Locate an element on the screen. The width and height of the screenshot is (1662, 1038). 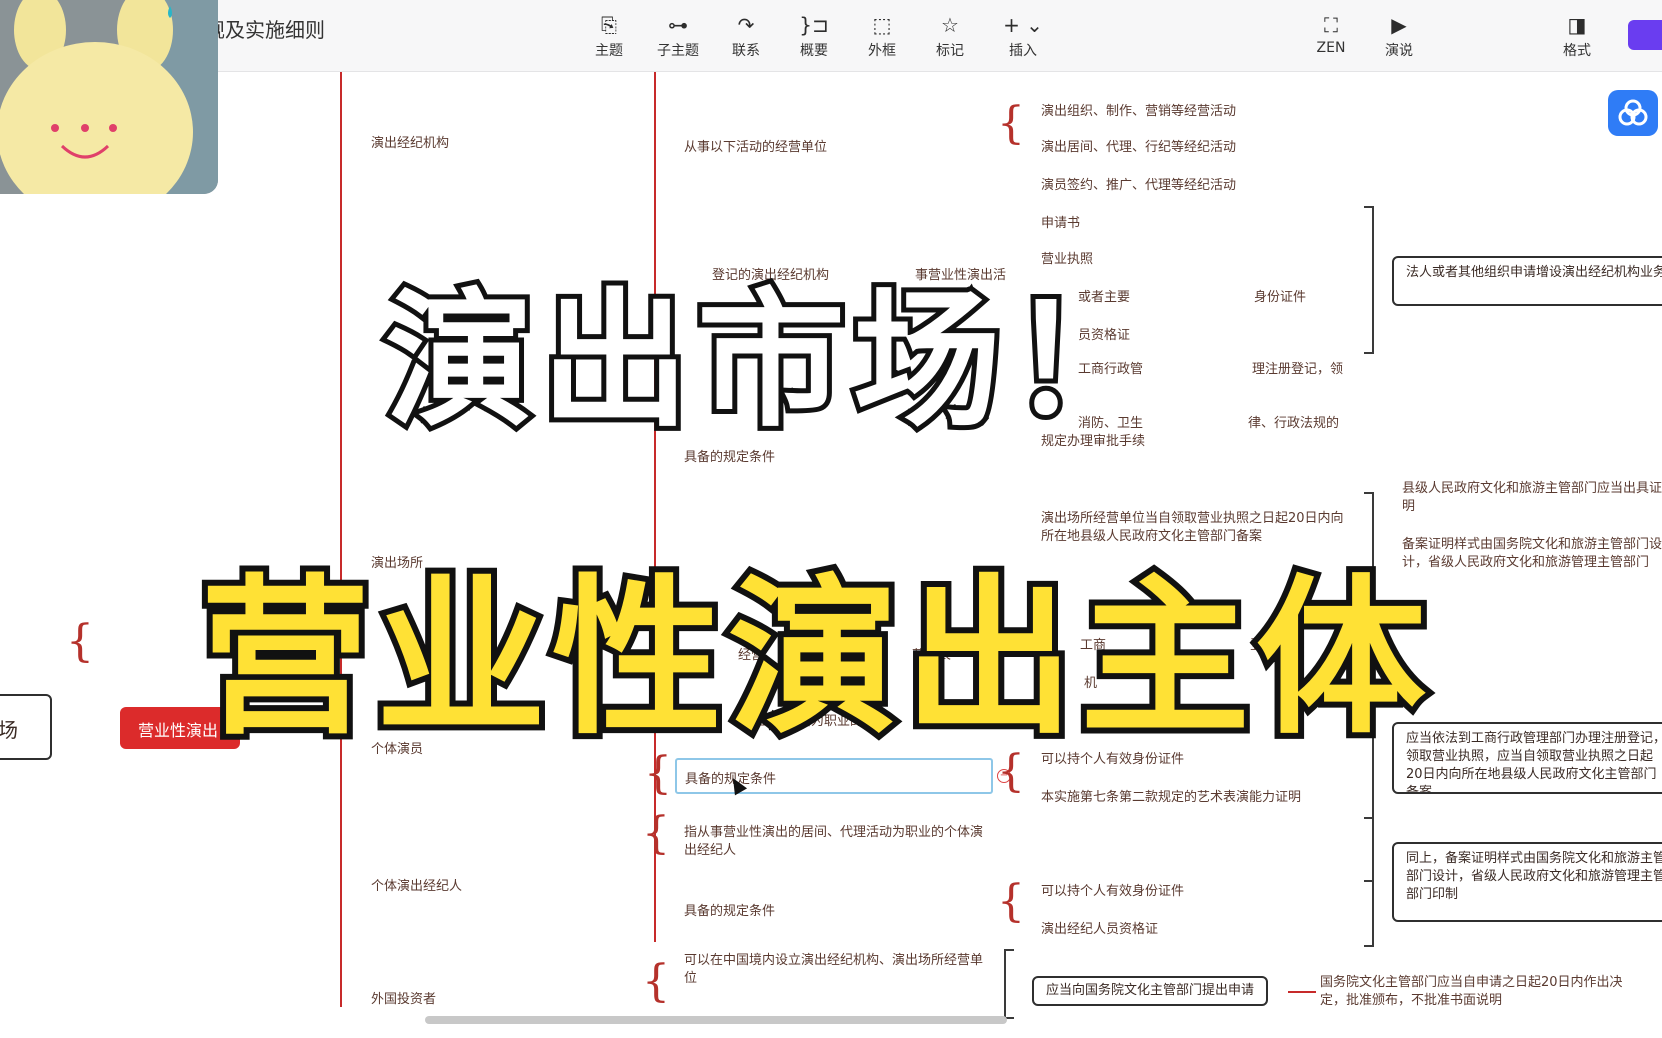
topic-foreign-investor: 外国投资者 is located at coordinates (403, 997).